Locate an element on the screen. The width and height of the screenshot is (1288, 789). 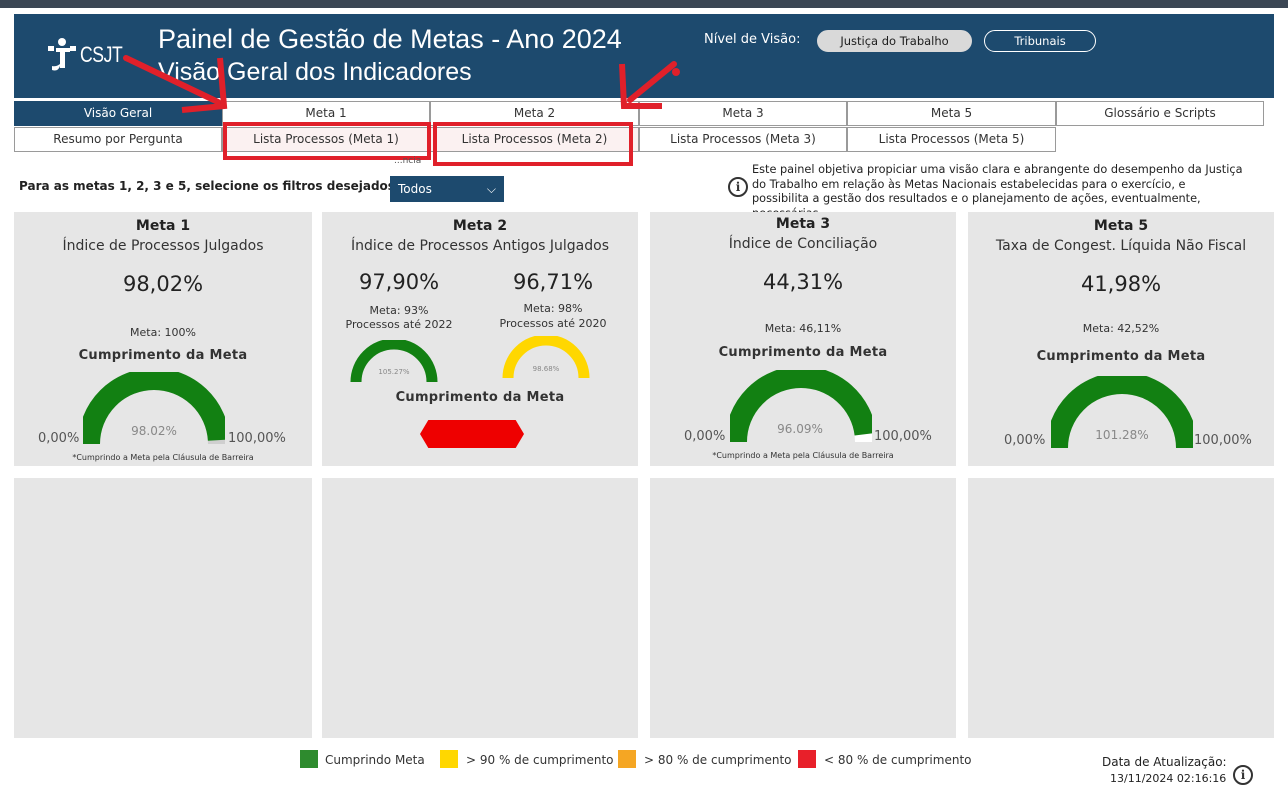
top-strip is located at coordinates (644, 4).